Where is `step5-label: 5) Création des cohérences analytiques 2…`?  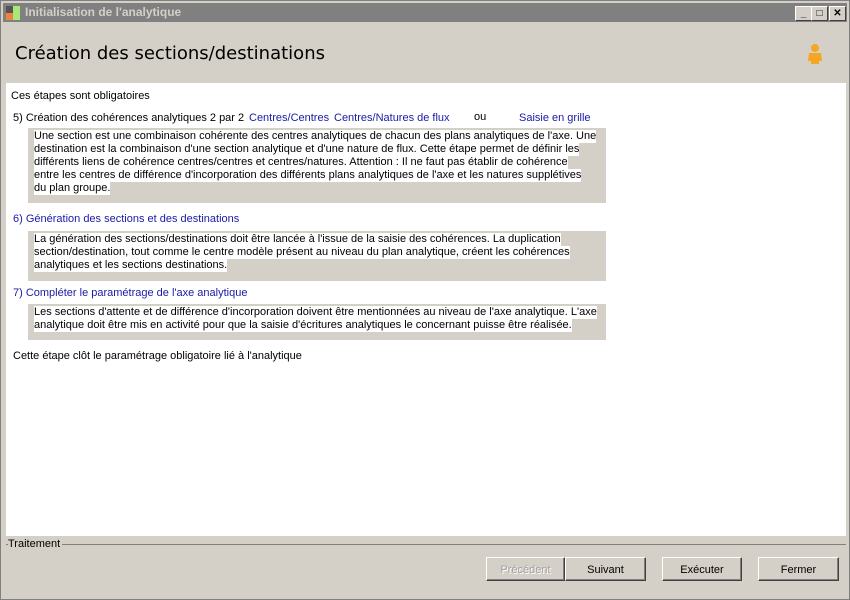 step5-label: 5) Création des cohérences analytiques 2… is located at coordinates (129, 118).